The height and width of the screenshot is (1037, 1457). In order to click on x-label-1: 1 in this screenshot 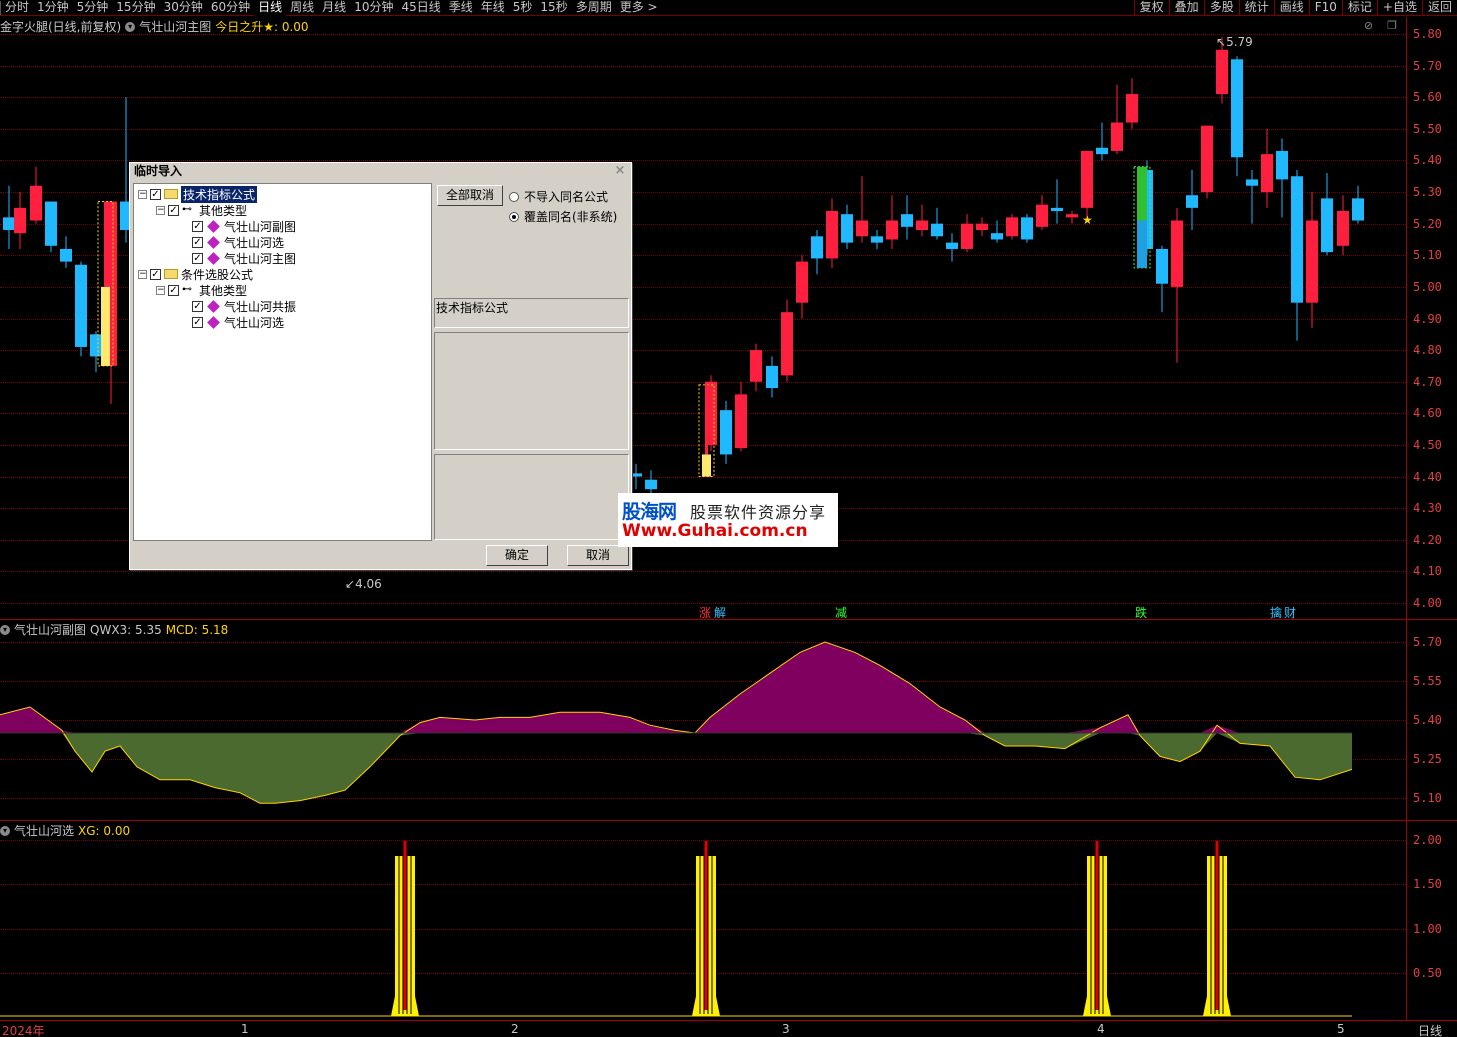, I will do `click(245, 1029)`.